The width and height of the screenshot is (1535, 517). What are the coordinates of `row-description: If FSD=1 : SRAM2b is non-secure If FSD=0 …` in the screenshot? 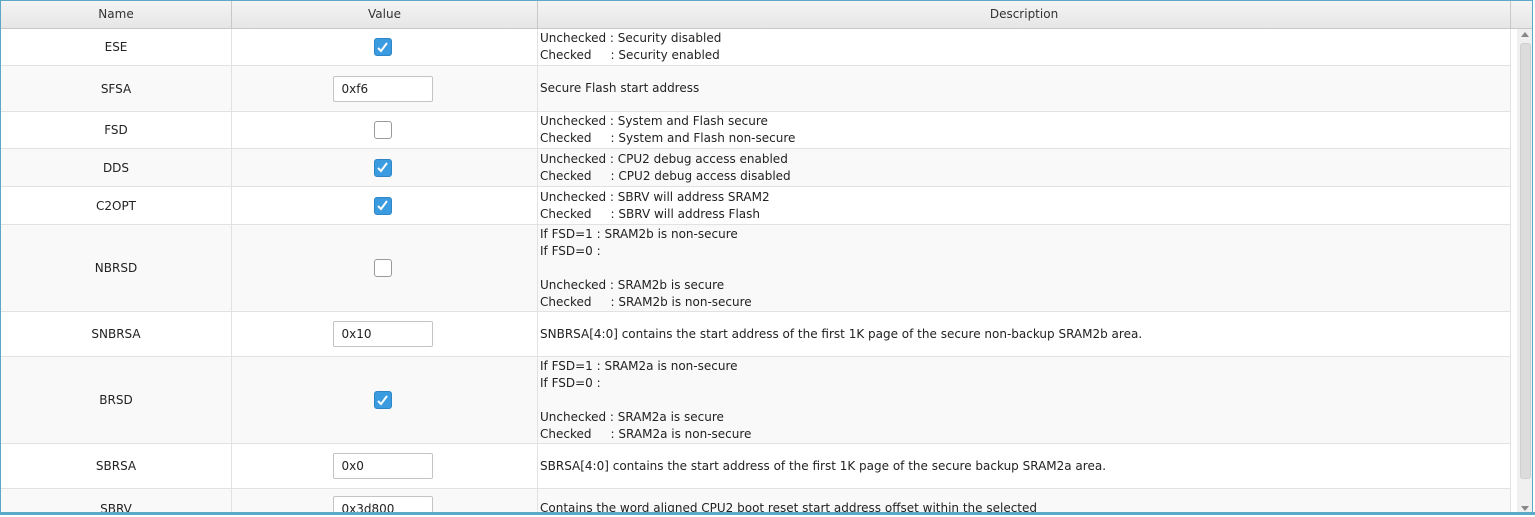 It's located at (1024, 268).